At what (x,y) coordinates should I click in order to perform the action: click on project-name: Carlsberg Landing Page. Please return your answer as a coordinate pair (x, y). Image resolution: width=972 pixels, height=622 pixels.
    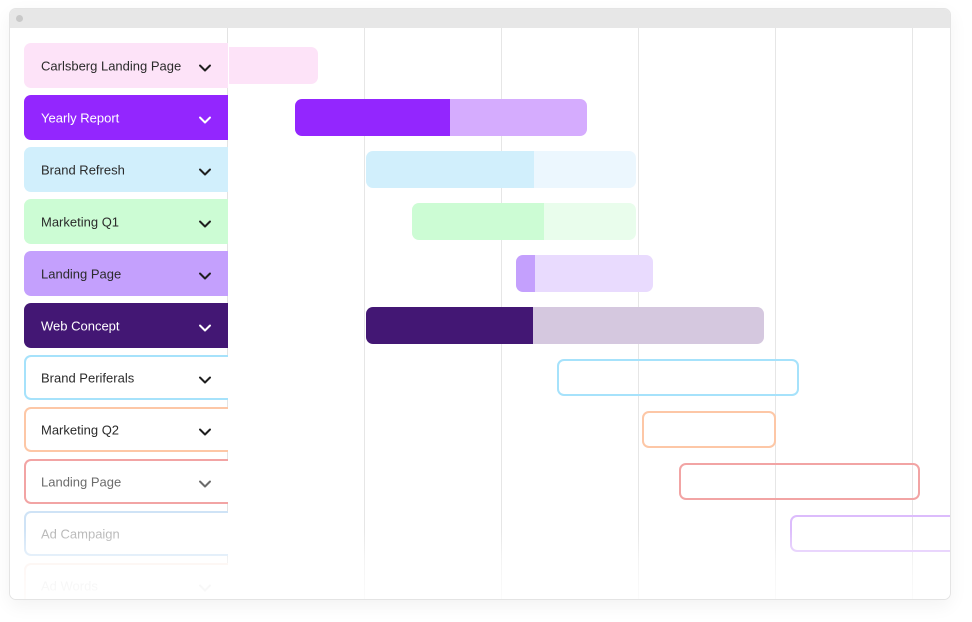
    Looking at the image, I should click on (111, 65).